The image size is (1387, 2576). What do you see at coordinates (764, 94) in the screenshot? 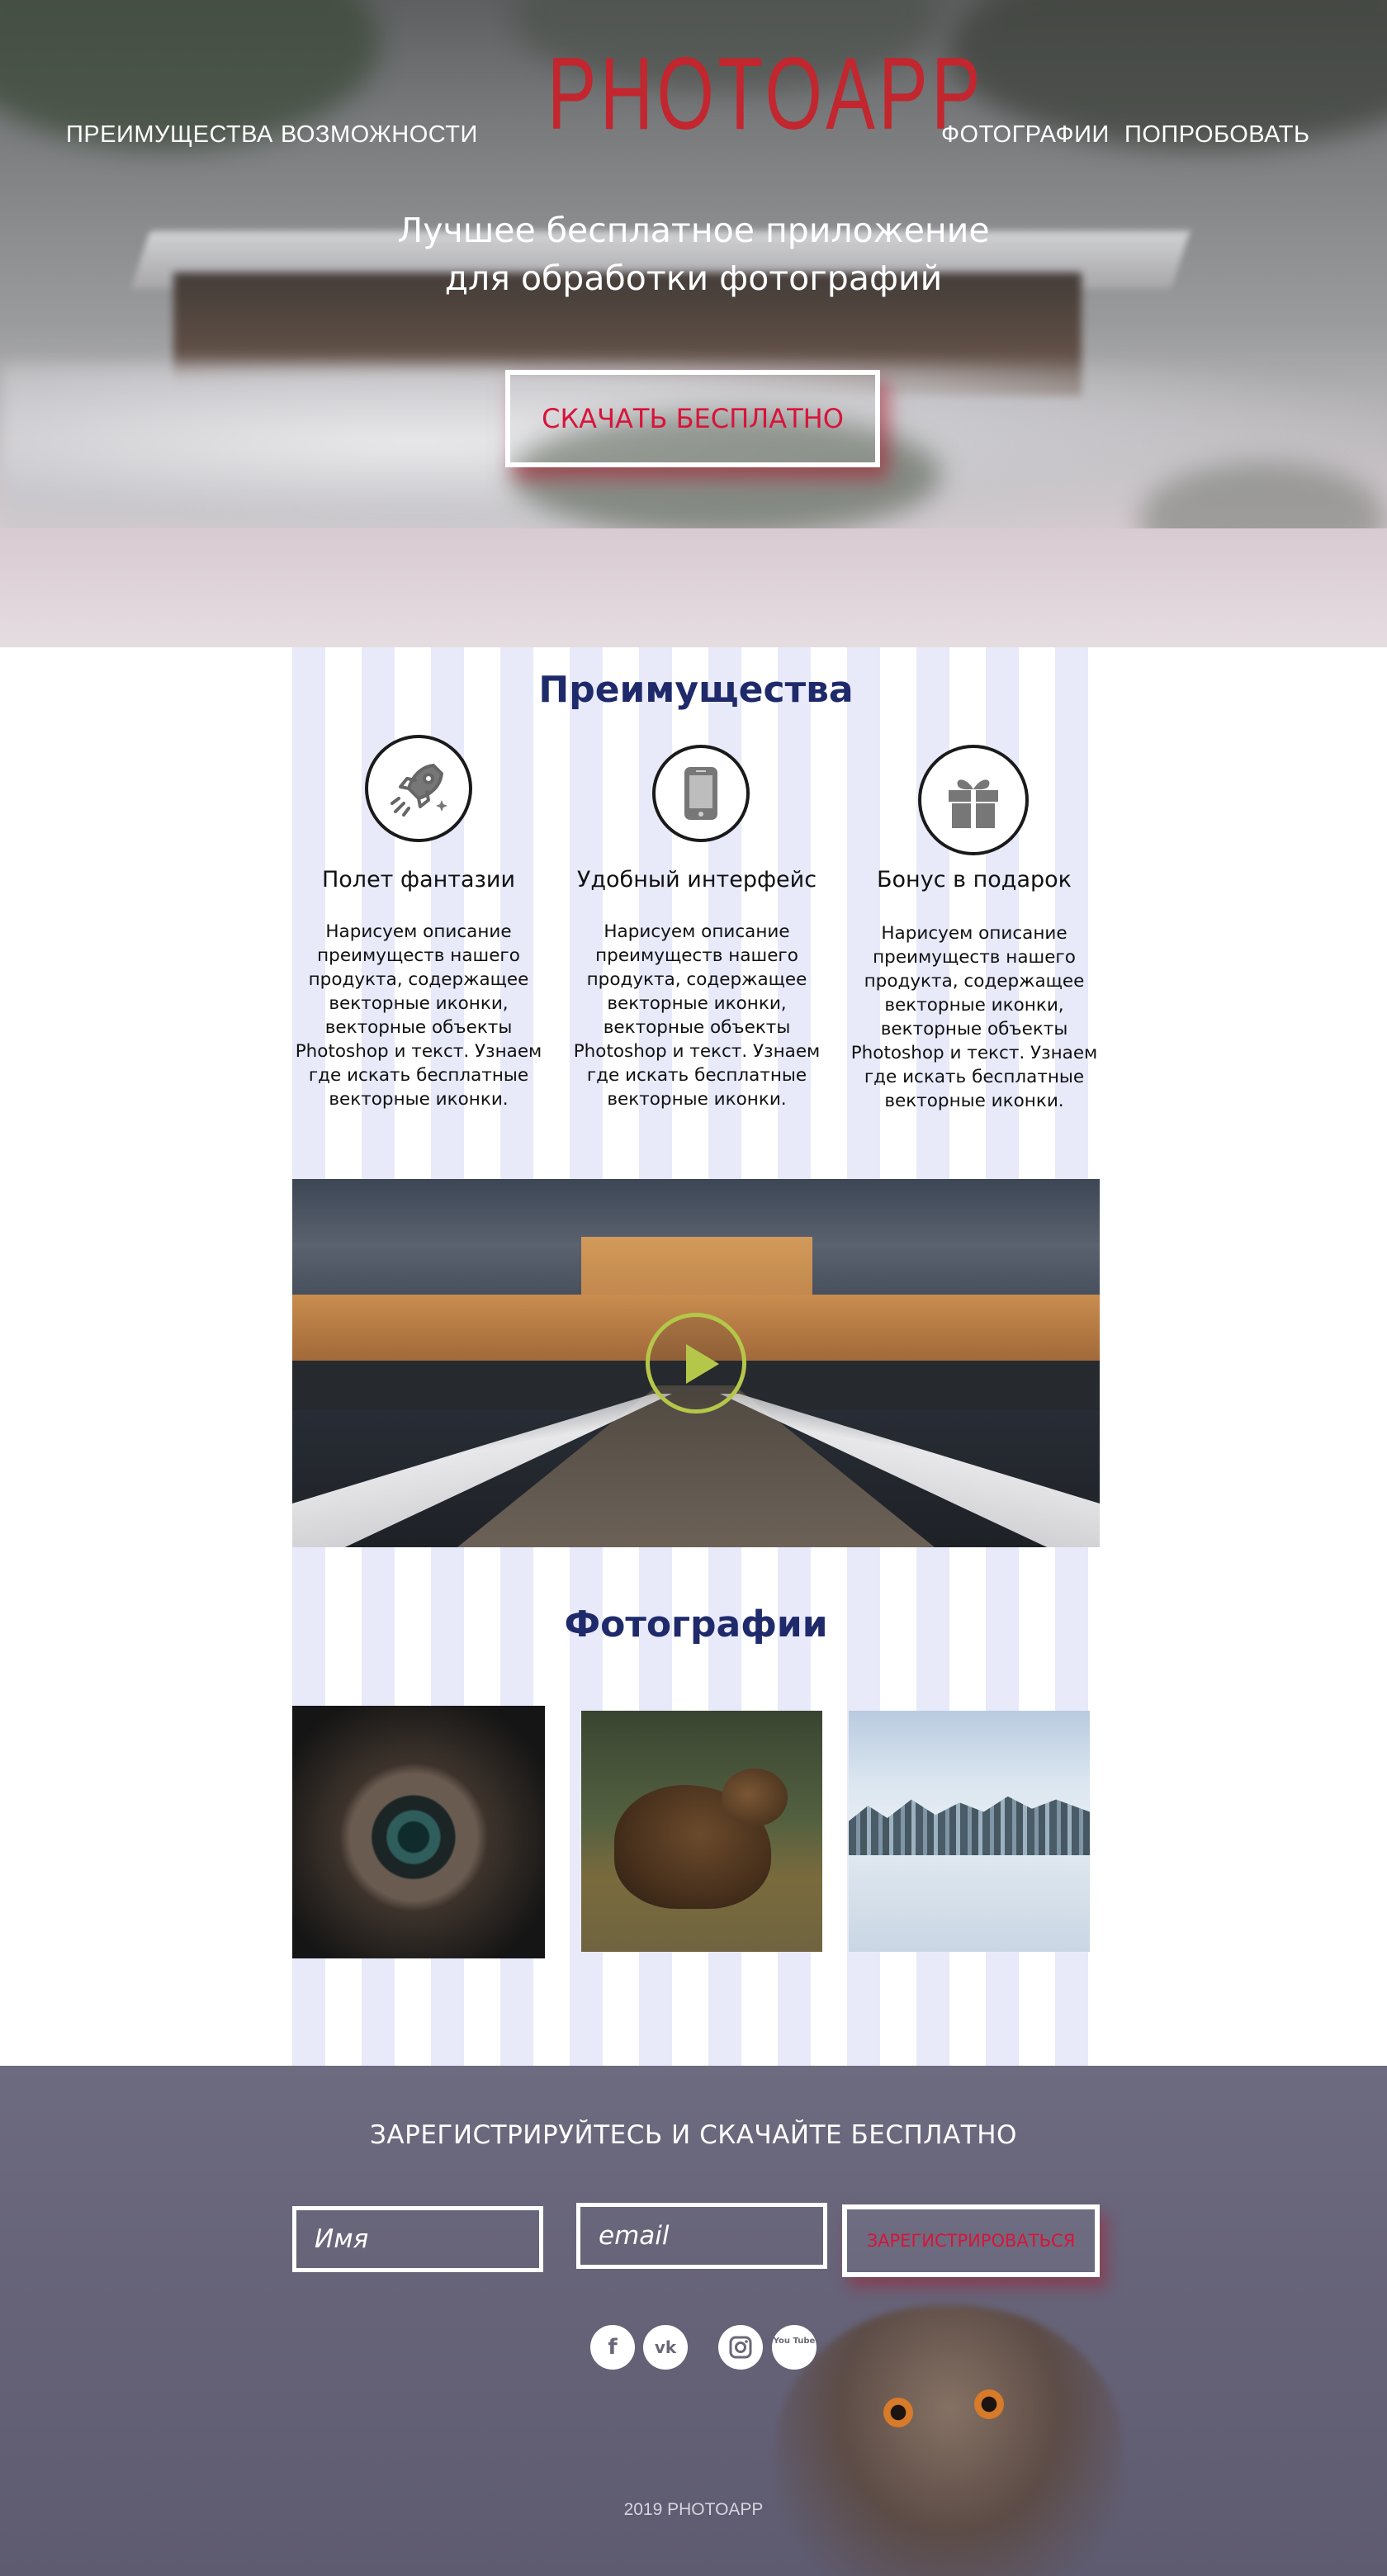
I see `logo: PHOTOAPP` at bounding box center [764, 94].